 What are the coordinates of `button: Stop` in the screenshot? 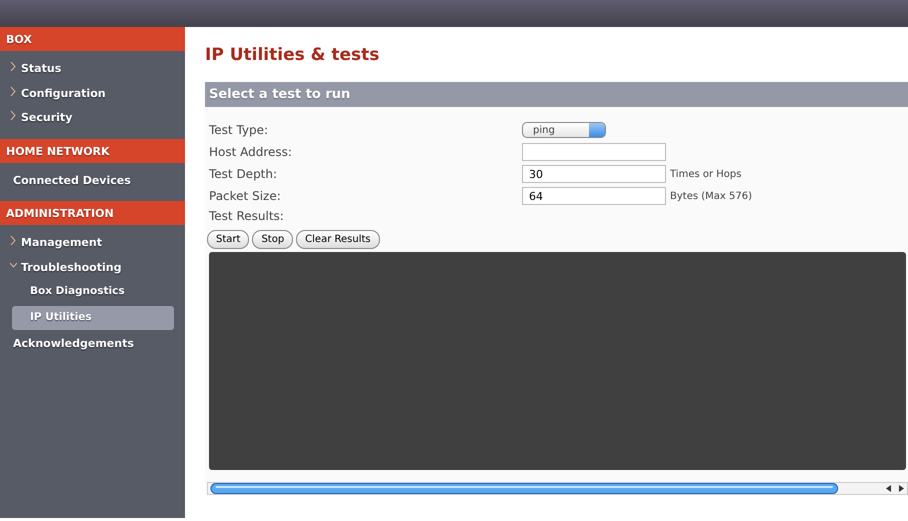 It's located at (273, 240).